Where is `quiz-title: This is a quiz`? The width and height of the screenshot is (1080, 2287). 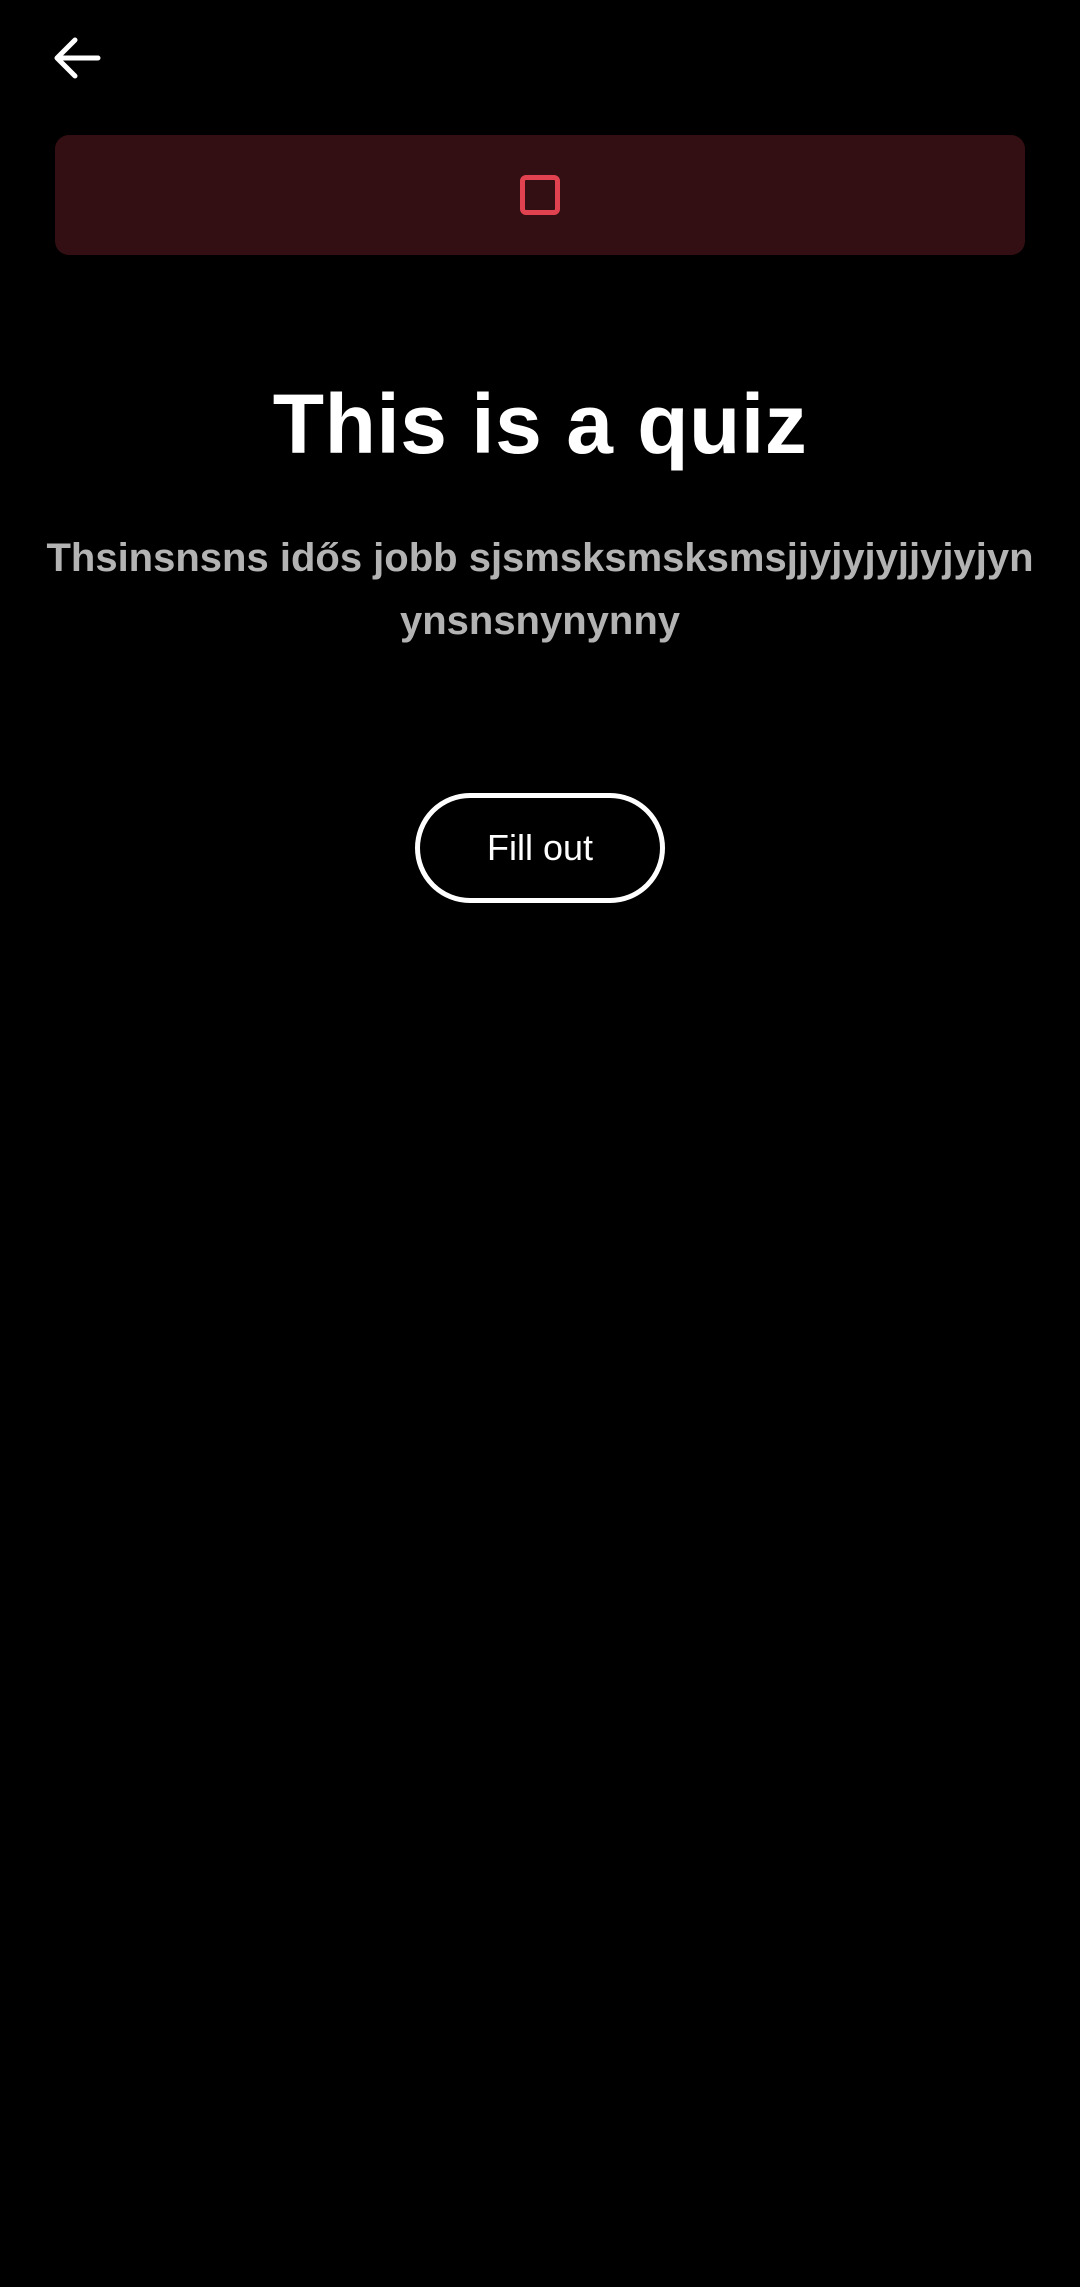
quiz-title: This is a quiz is located at coordinates (540, 424).